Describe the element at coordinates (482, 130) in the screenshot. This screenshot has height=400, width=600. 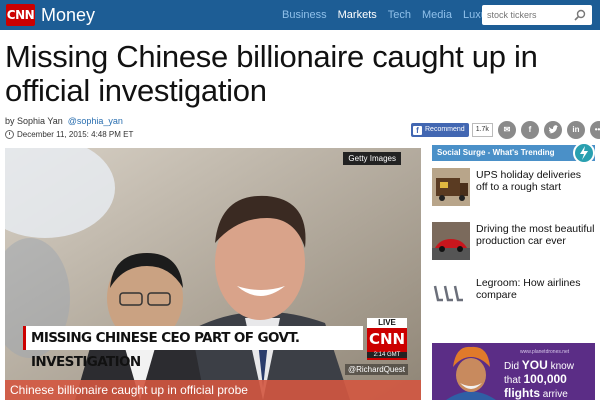
I see `recommend-count: 1.7k` at that location.